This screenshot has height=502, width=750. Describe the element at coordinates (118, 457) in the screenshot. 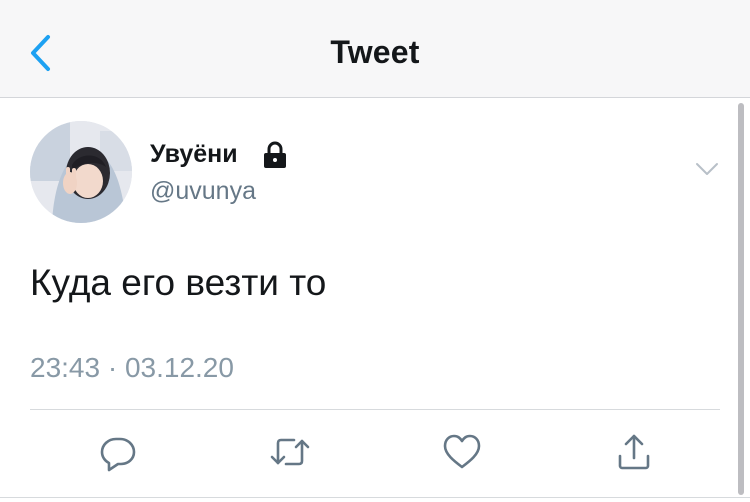

I see `reply-icon` at that location.